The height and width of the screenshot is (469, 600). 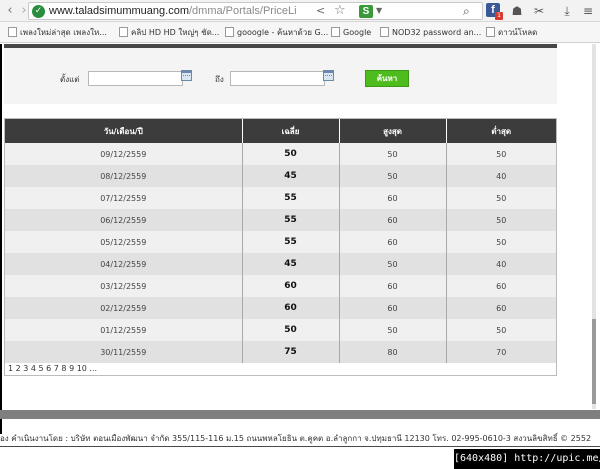 I want to click on table-row: 08/12/2559 45 50 40, so click(x=280, y=176).